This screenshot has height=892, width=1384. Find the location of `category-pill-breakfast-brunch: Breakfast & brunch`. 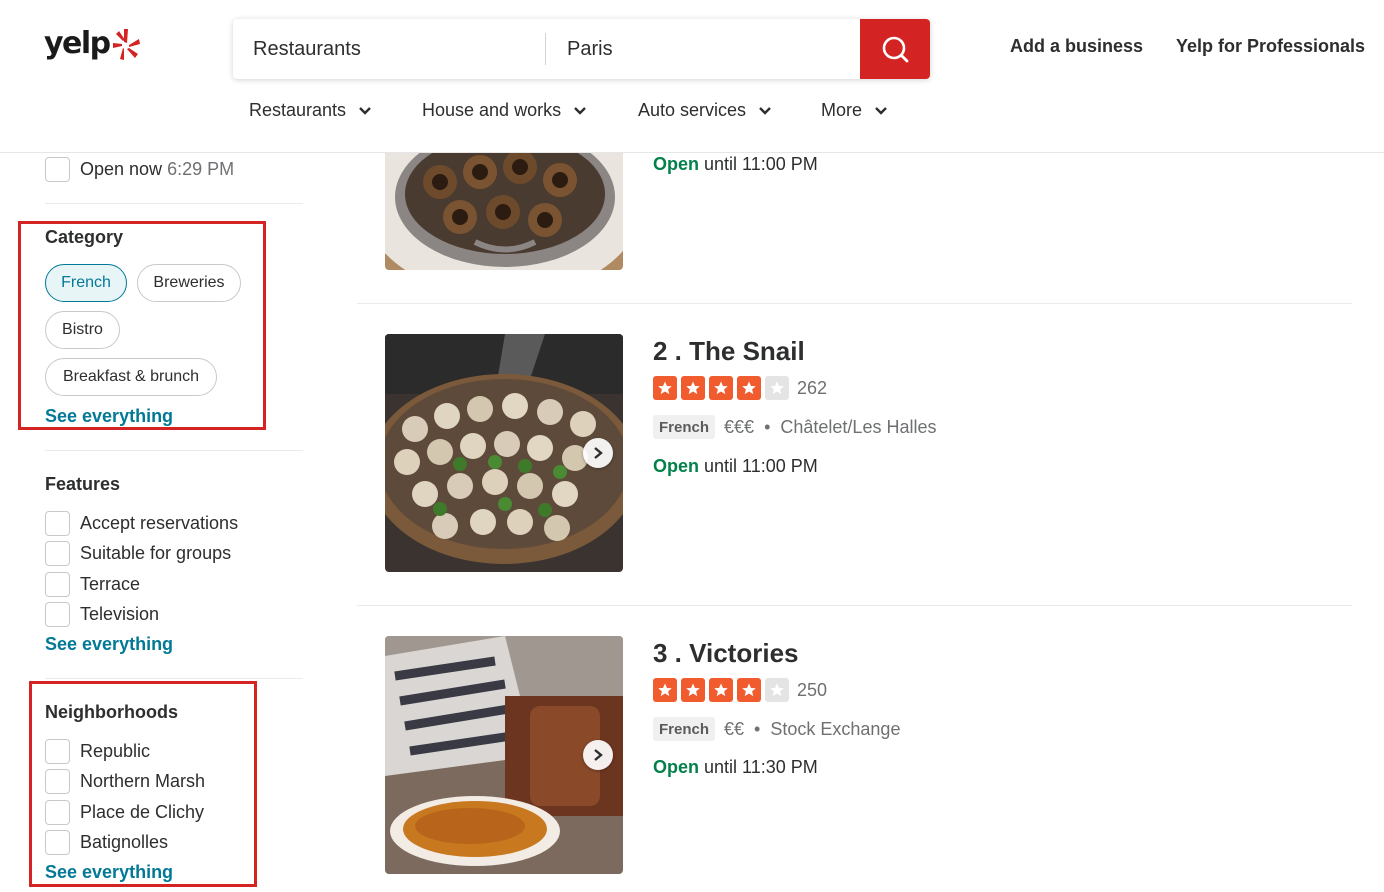

category-pill-breakfast-brunch: Breakfast & brunch is located at coordinates (131, 377).